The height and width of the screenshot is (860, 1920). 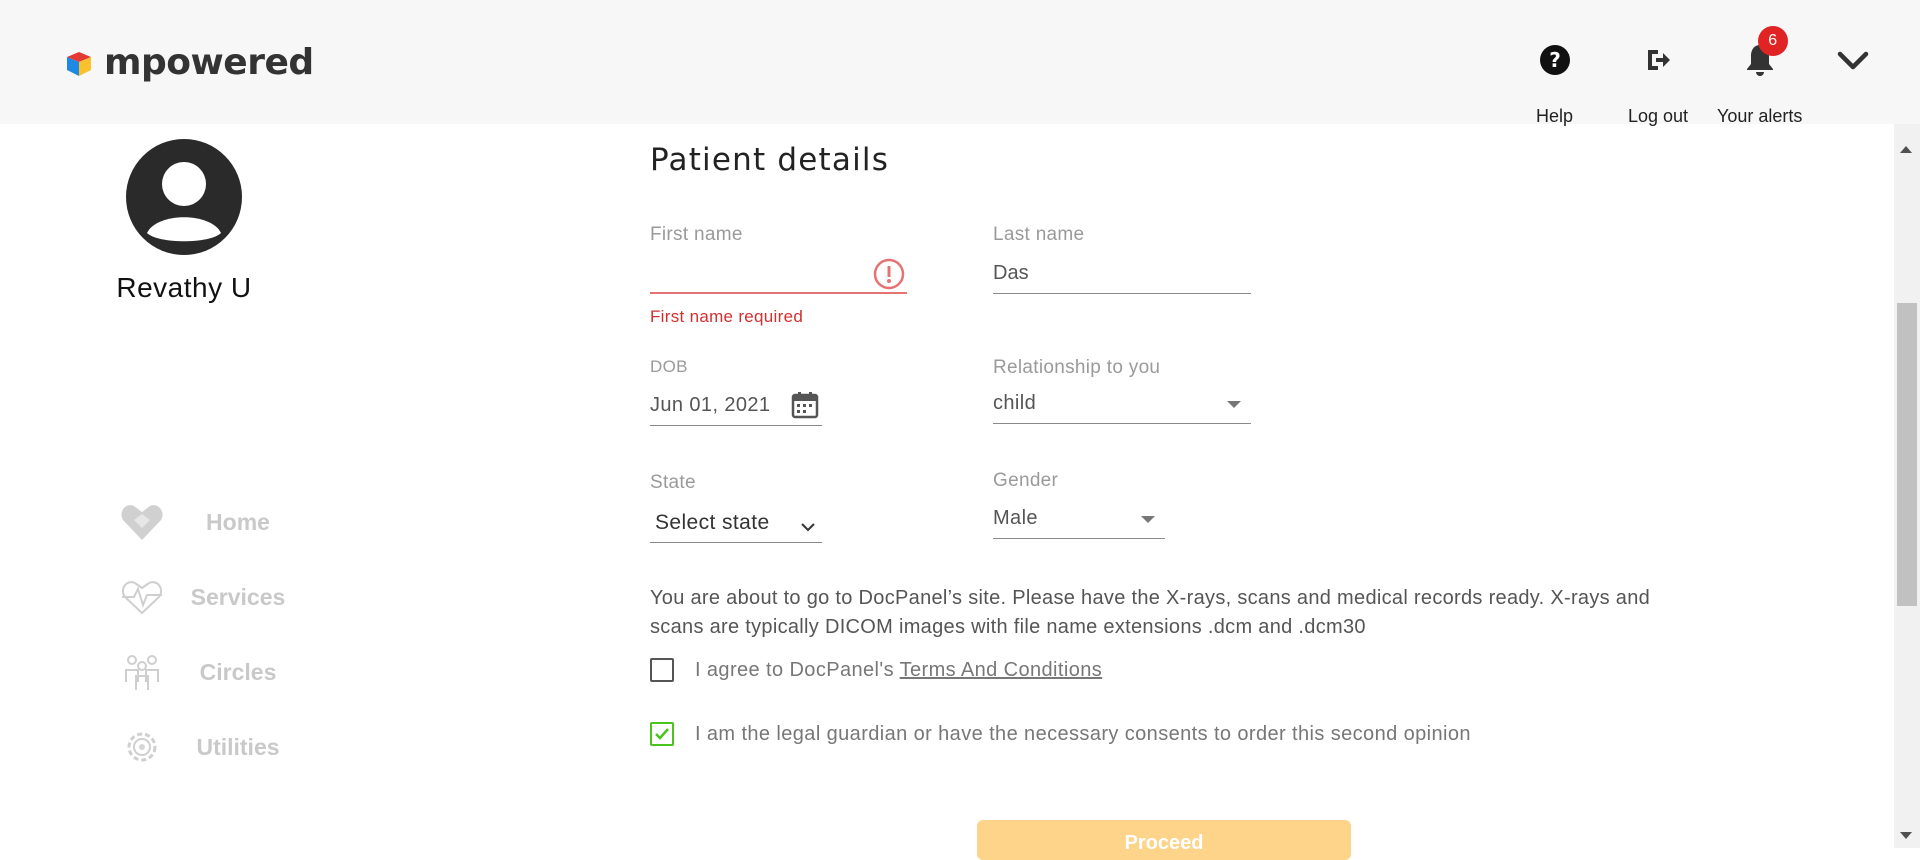 I want to click on last-name-input, so click(x=1122, y=273).